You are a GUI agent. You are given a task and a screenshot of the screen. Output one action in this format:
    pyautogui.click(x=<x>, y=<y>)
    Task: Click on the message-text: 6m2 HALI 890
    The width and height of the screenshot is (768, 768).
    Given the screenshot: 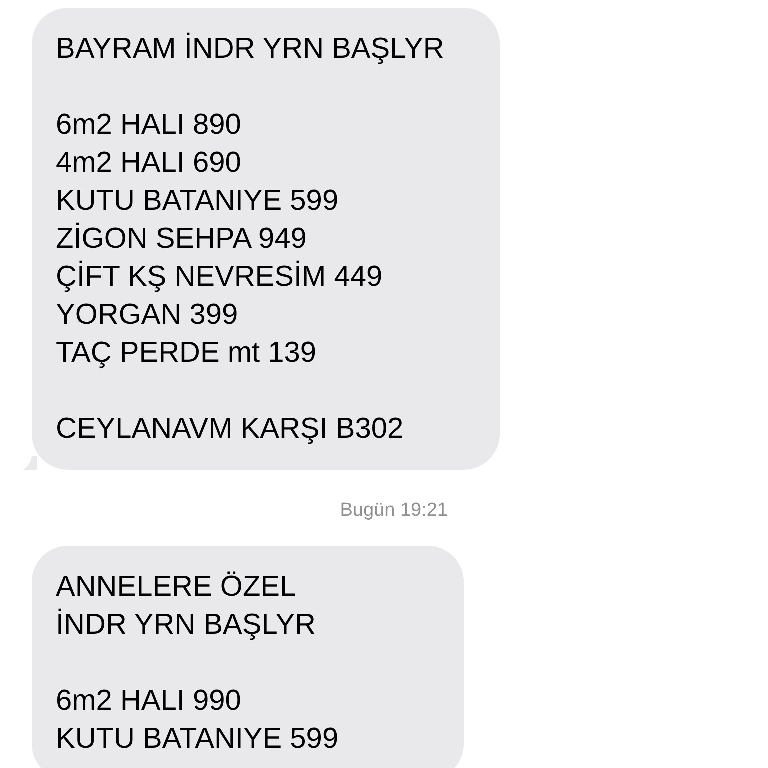 What is the action you would take?
    pyautogui.click(x=149, y=125)
    